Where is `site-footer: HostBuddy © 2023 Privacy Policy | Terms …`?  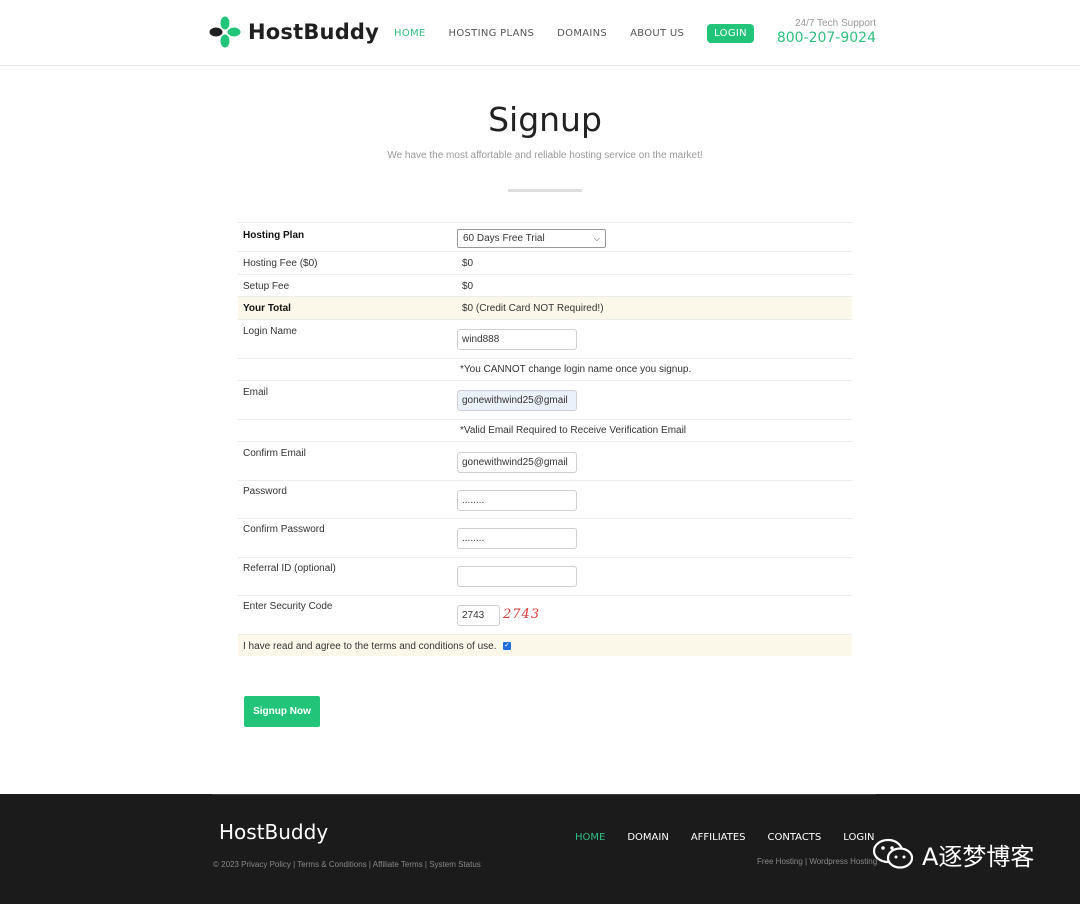
site-footer: HostBuddy © 2023 Privacy Policy | Terms … is located at coordinates (540, 849).